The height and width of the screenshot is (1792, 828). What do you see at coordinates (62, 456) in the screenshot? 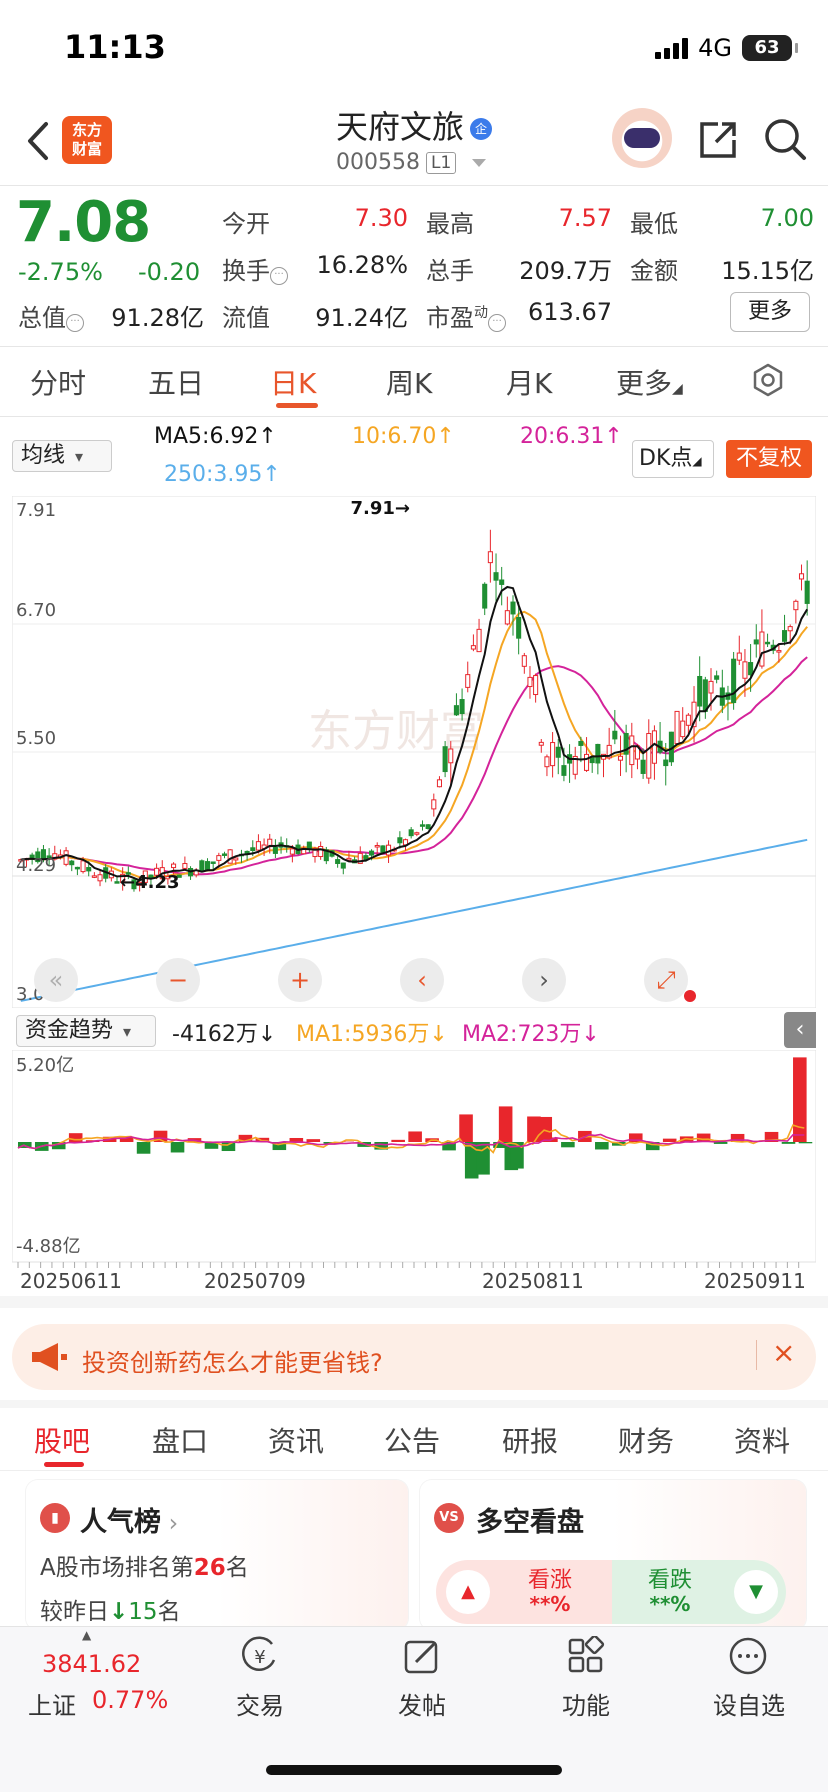
I see `ma-select: 均线` at bounding box center [62, 456].